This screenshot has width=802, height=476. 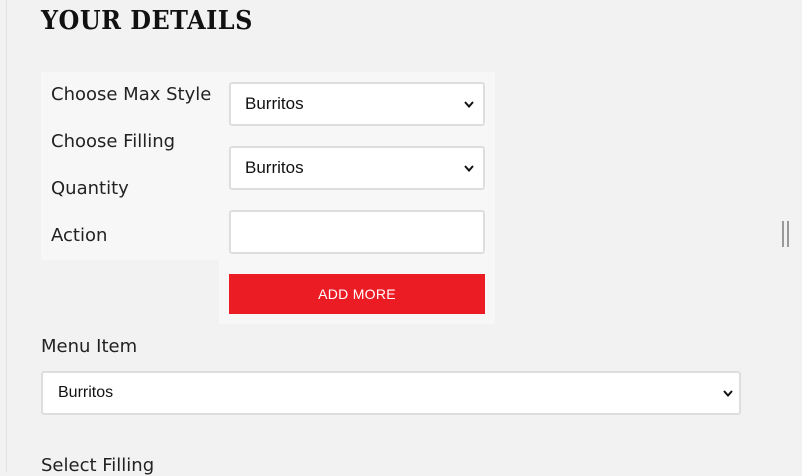 I want to click on menu-item-label: Menu Item, so click(x=89, y=346).